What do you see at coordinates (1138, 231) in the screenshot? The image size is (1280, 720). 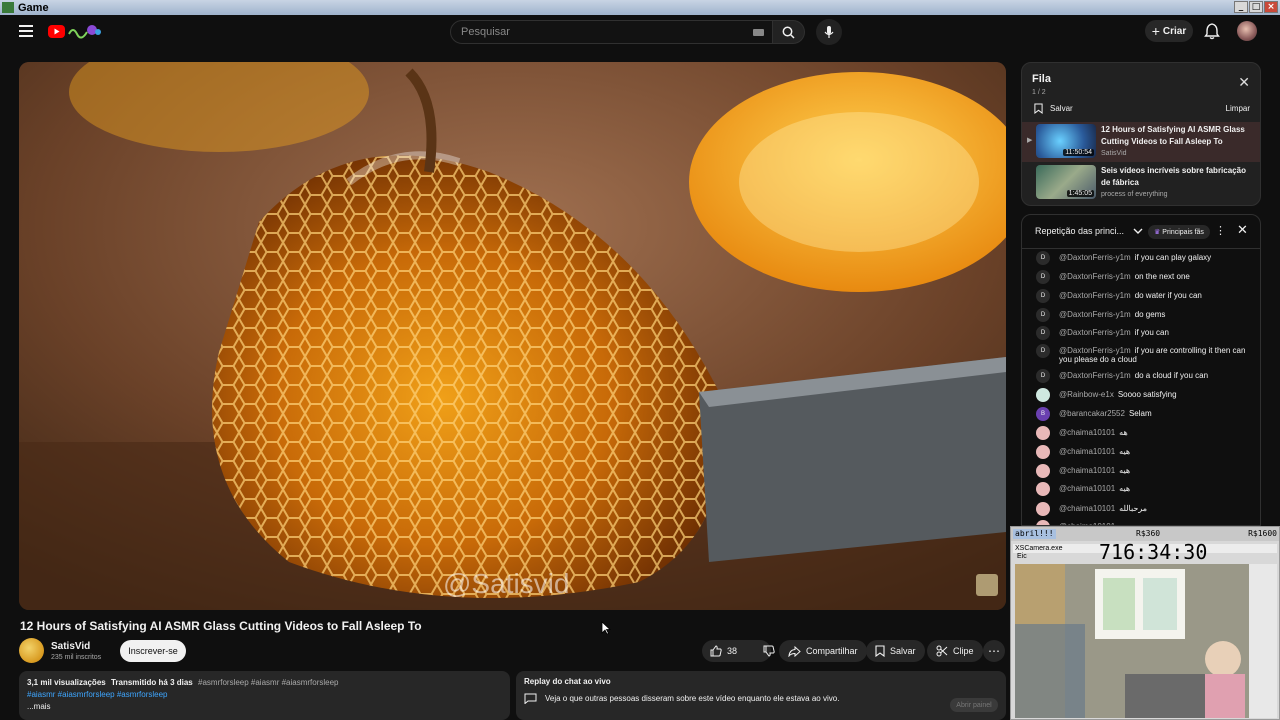 I see `chevron-down-icon` at bounding box center [1138, 231].